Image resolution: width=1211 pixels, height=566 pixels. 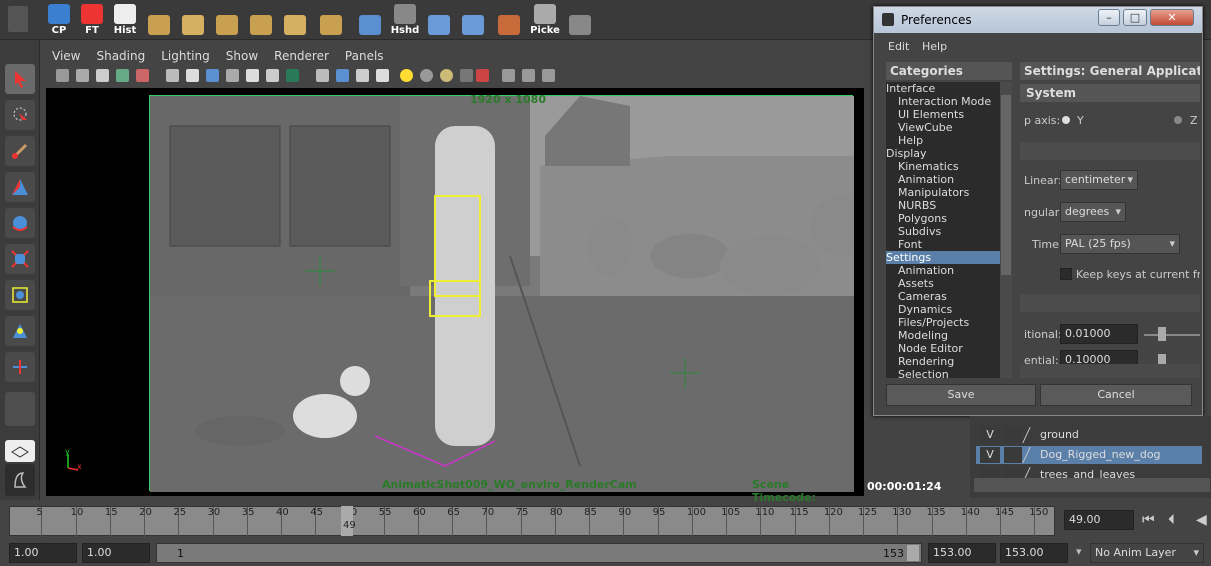 I want to click on category-item: Modeling, so click(x=943, y=335).